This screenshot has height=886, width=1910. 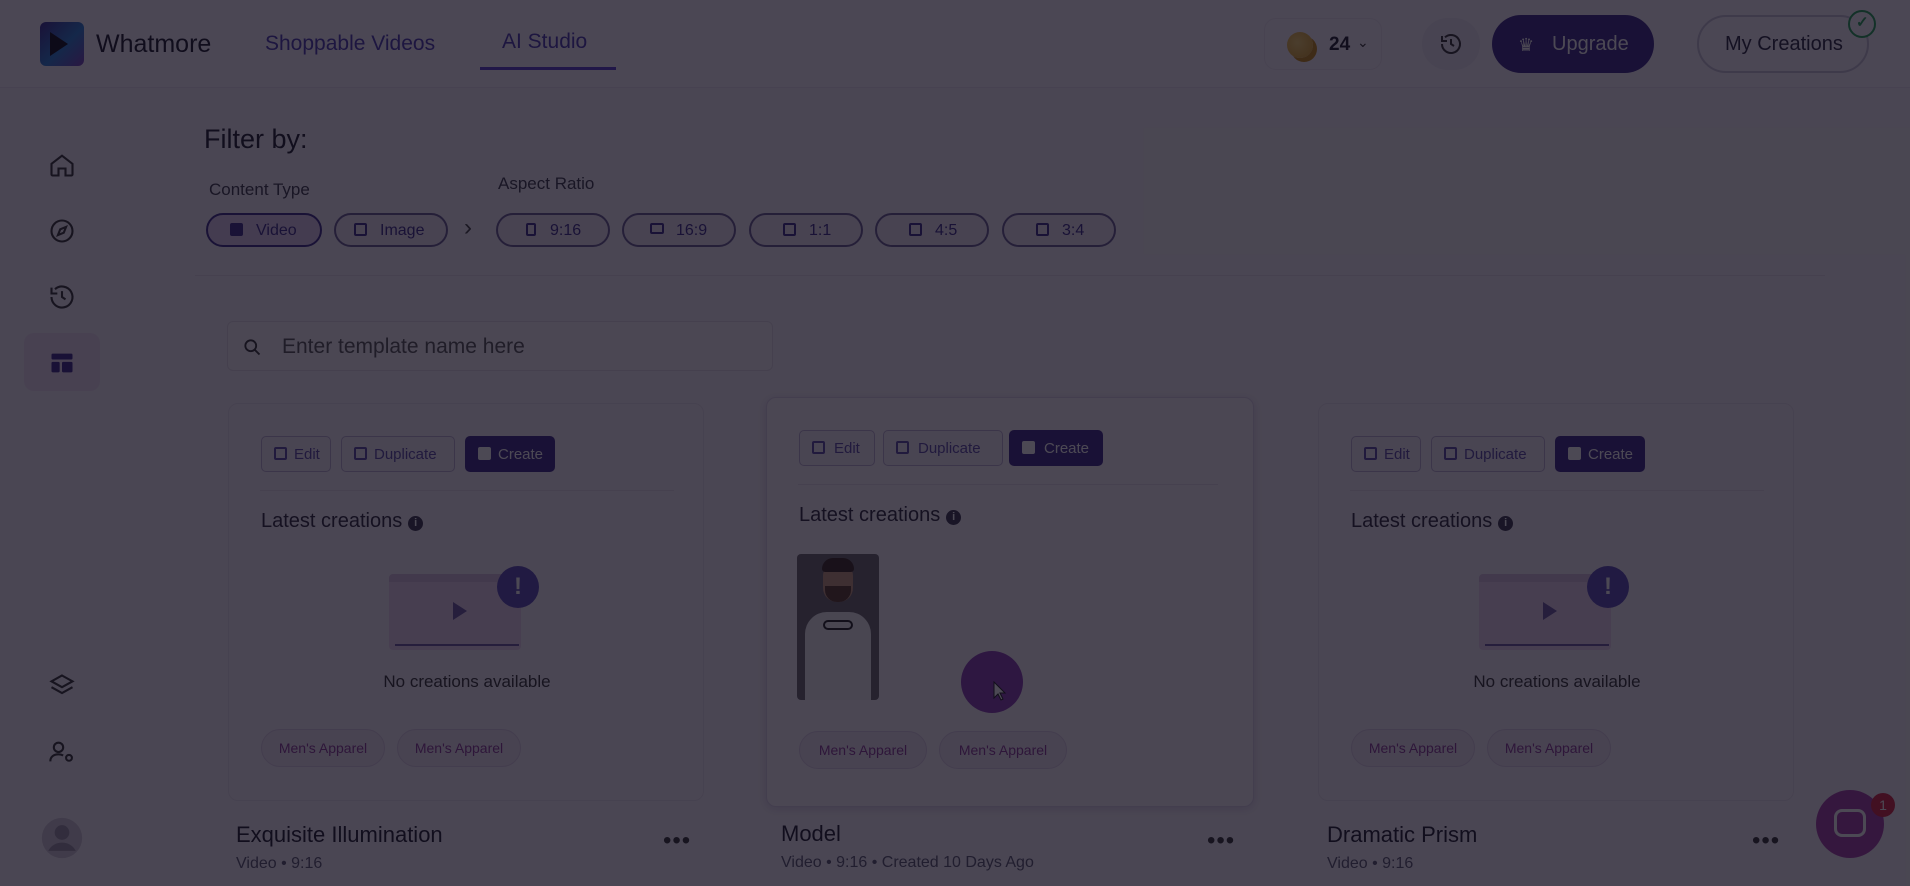 I want to click on search-input, so click(x=517, y=347).